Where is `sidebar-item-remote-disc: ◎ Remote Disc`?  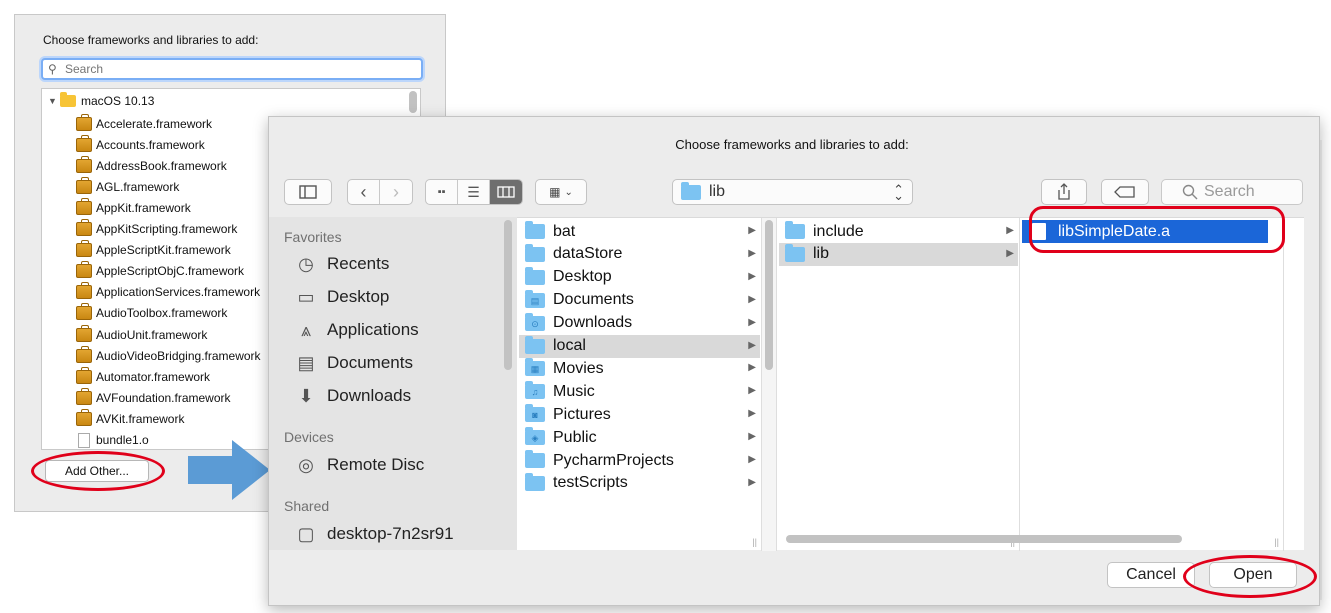 sidebar-item-remote-disc: ◎ Remote Disc is located at coordinates (359, 465).